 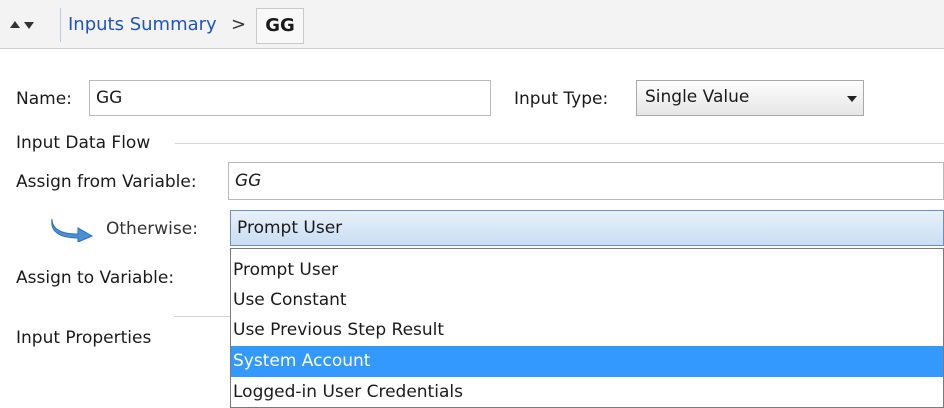 I want to click on dropdown-option: Prompt User, so click(x=587, y=270).